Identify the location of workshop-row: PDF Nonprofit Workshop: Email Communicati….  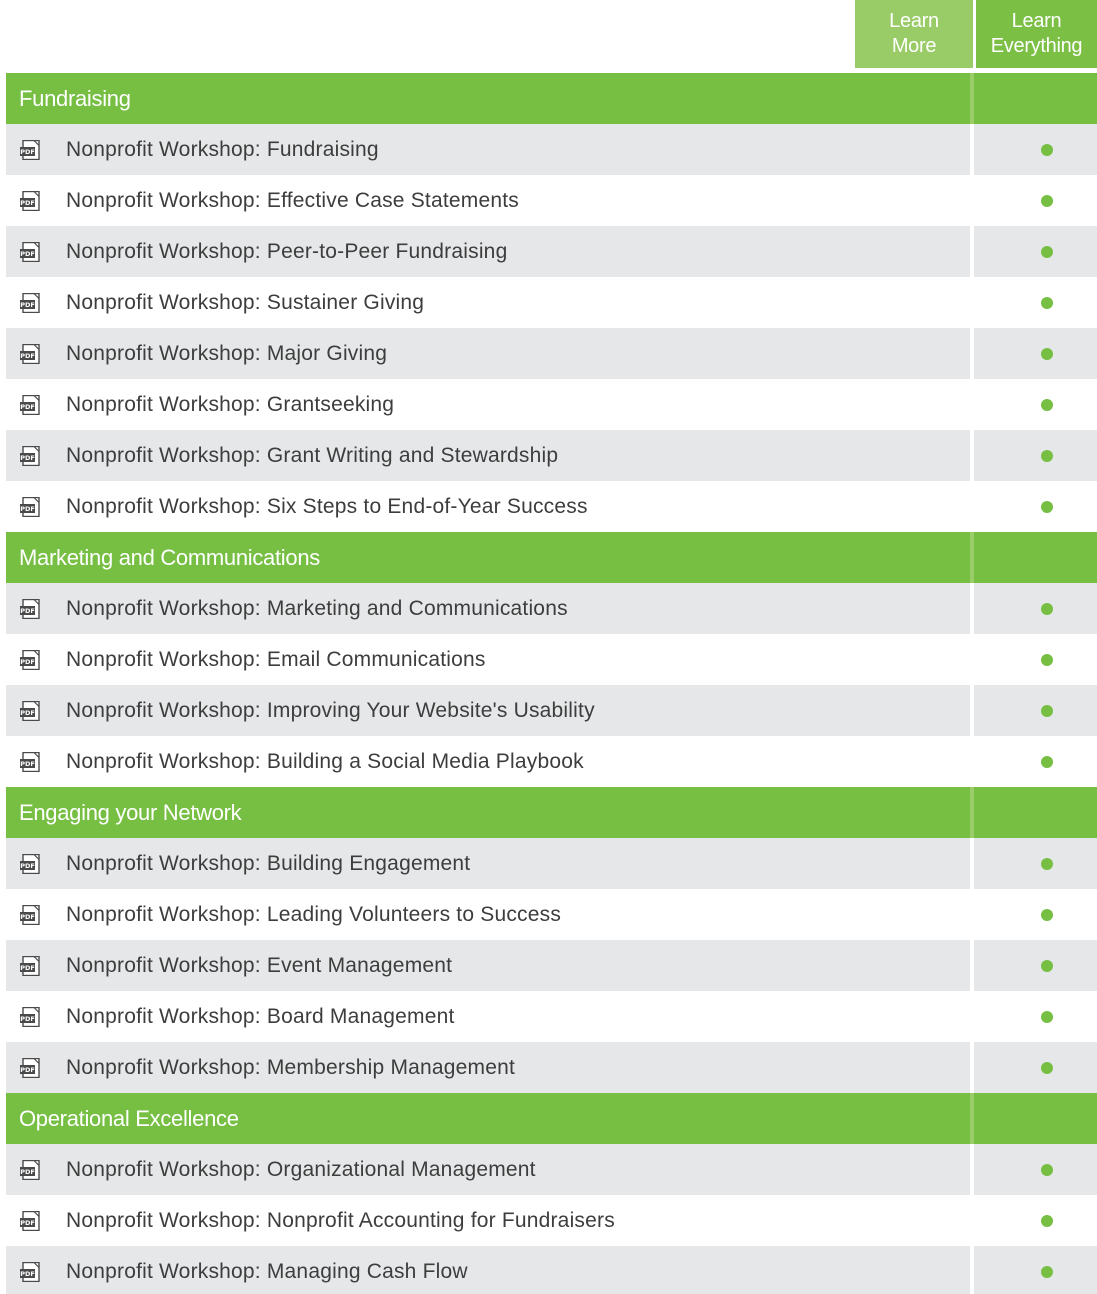
(551, 659).